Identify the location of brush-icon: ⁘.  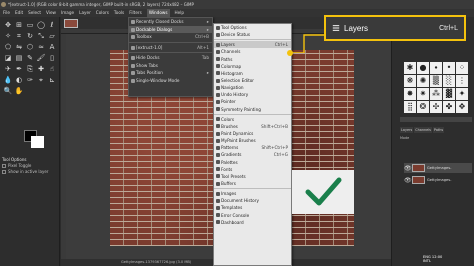
(462, 68).